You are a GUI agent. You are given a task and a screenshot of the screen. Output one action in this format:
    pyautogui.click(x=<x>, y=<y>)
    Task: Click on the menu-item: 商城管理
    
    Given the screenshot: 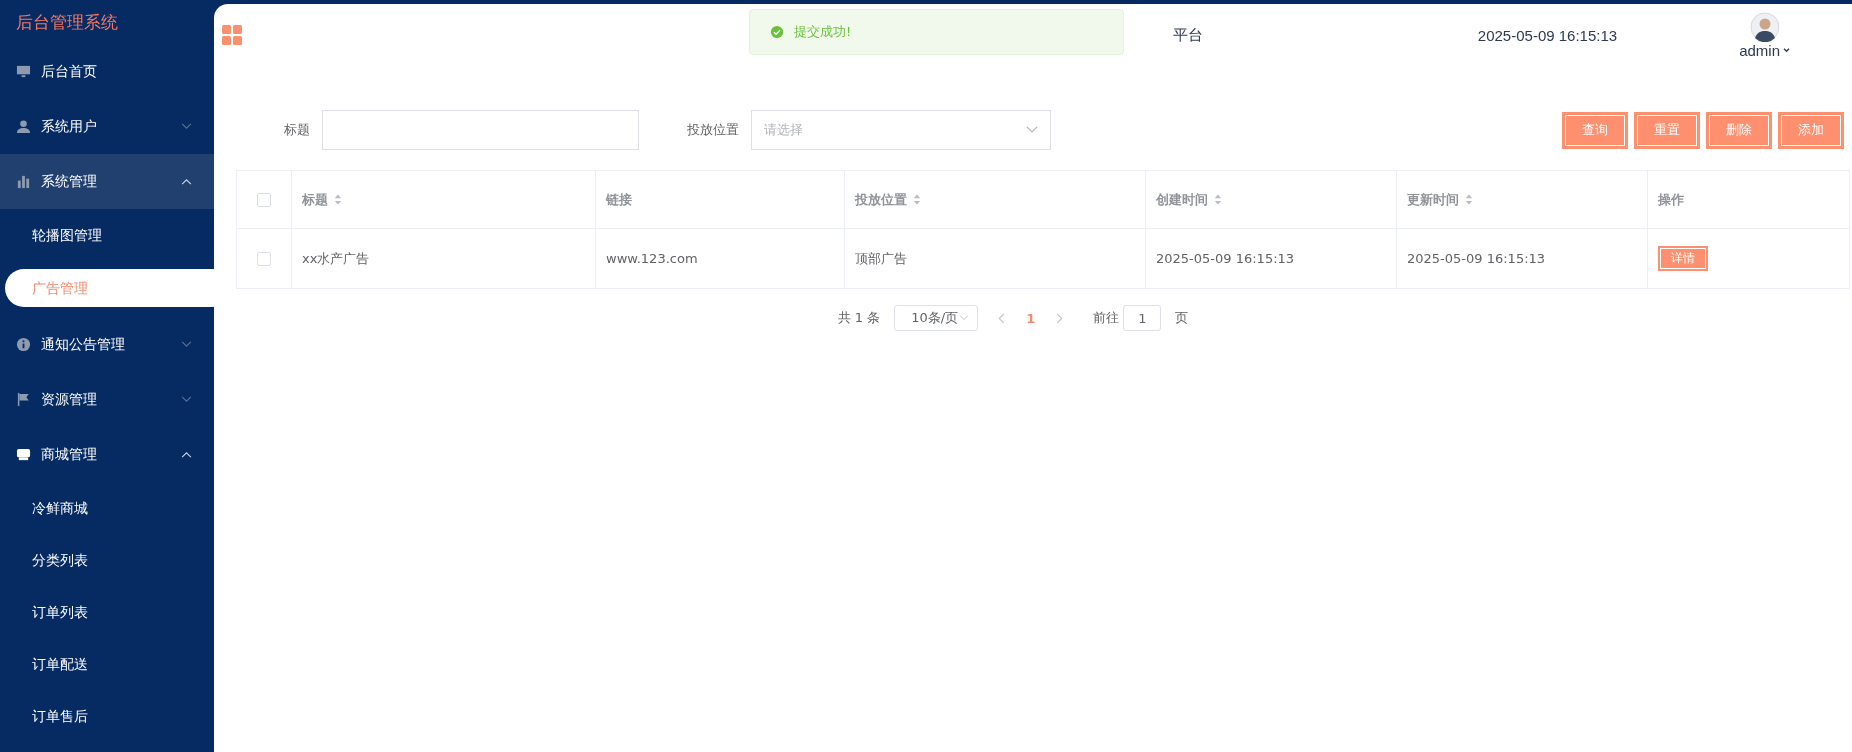 What is the action you would take?
    pyautogui.click(x=107, y=454)
    